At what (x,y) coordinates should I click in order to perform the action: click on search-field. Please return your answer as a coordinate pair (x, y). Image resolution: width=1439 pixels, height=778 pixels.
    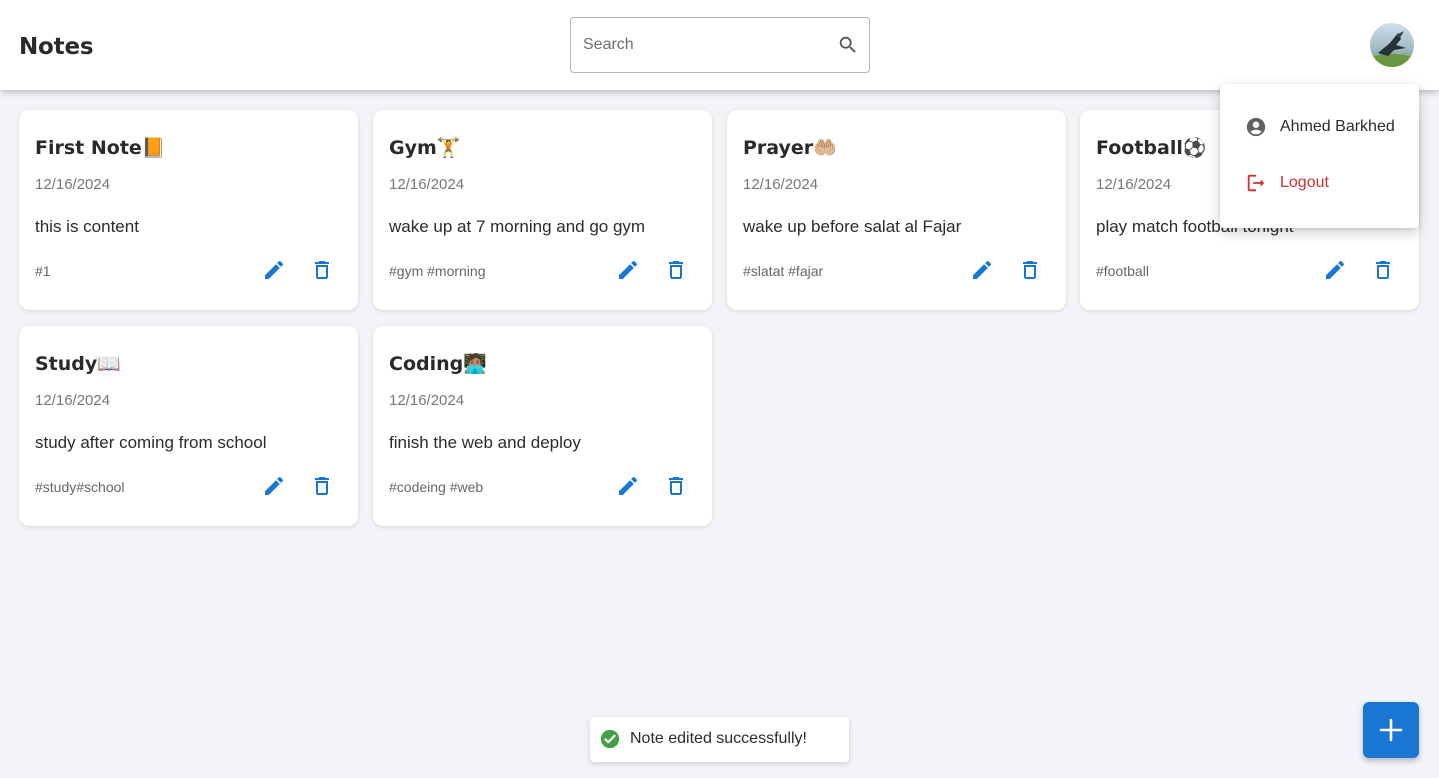
    Looking at the image, I should click on (720, 45).